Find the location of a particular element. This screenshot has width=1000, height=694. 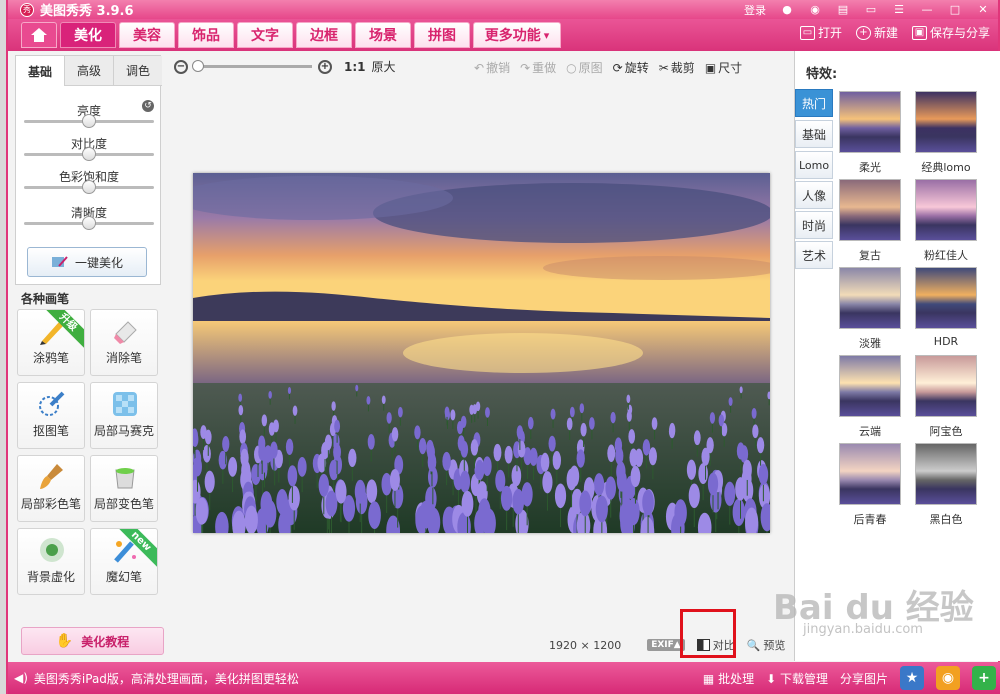

brush-label: 涂鸦笔 is located at coordinates (50, 358).